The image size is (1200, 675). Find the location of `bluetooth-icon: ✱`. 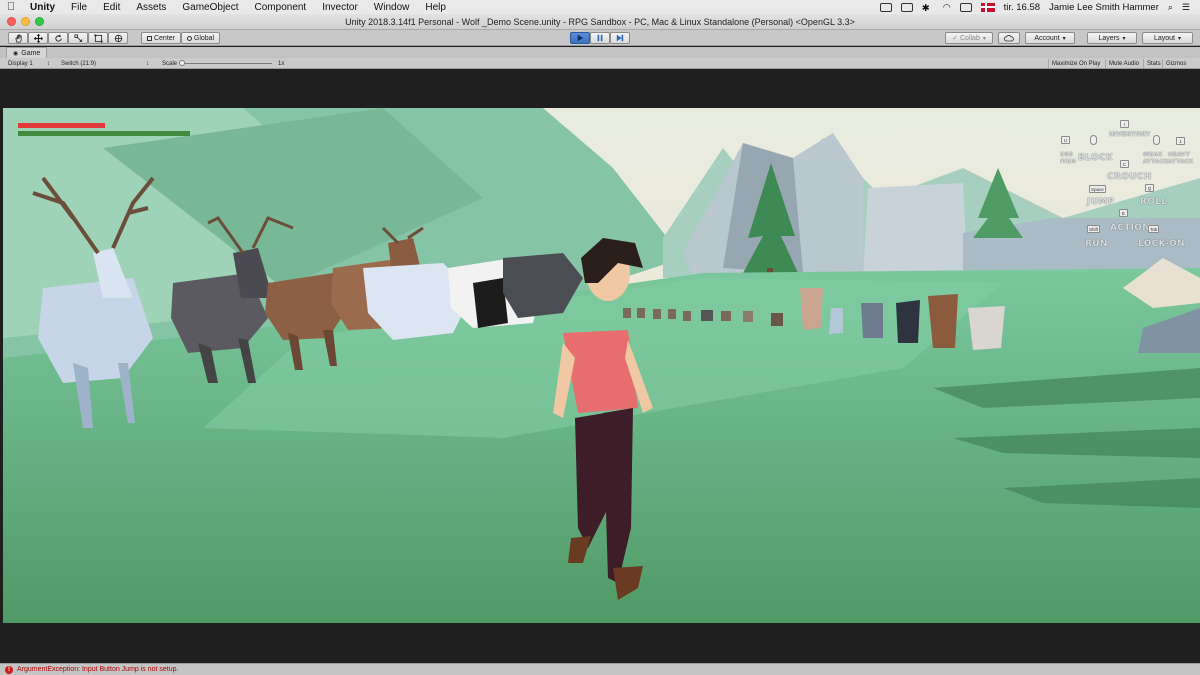

bluetooth-icon: ✱ is located at coordinates (928, 8).